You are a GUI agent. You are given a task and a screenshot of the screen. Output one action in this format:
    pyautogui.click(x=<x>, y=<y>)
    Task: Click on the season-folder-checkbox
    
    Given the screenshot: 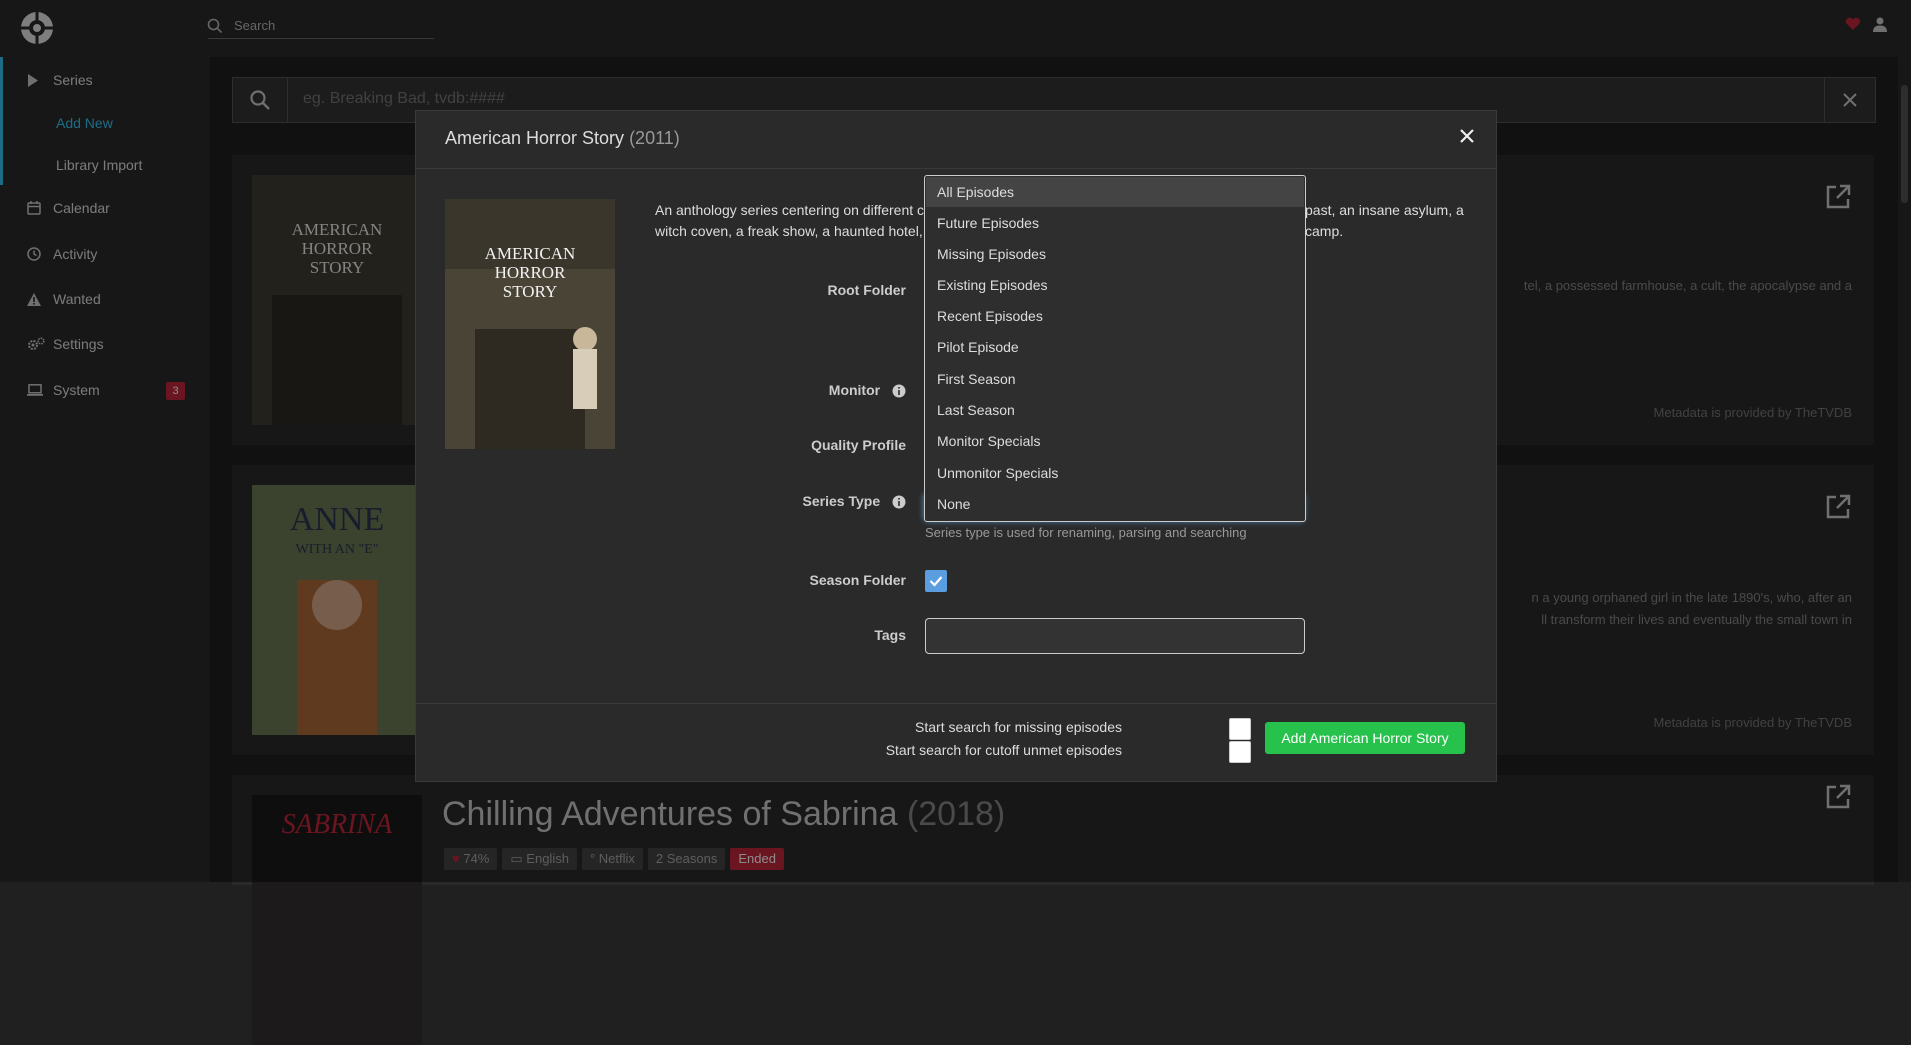 What is the action you would take?
    pyautogui.click(x=936, y=581)
    